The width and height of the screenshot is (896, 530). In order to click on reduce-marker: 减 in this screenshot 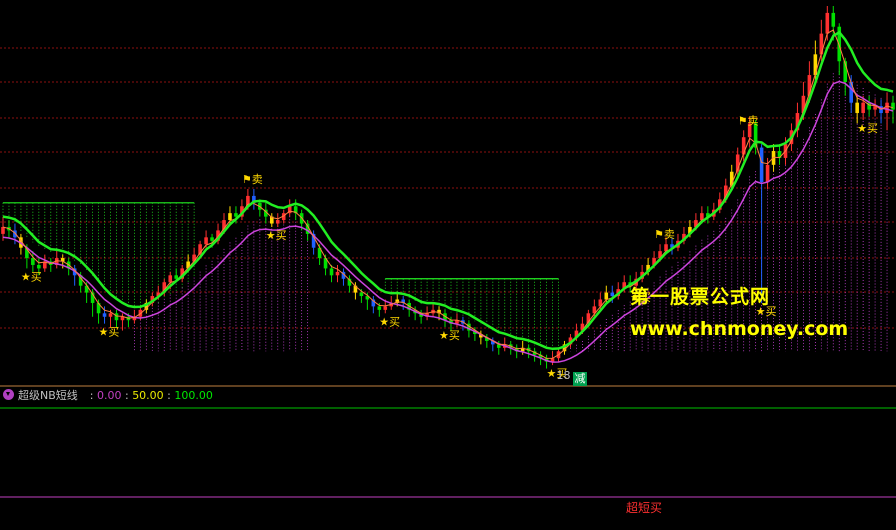, I will do `click(580, 379)`.